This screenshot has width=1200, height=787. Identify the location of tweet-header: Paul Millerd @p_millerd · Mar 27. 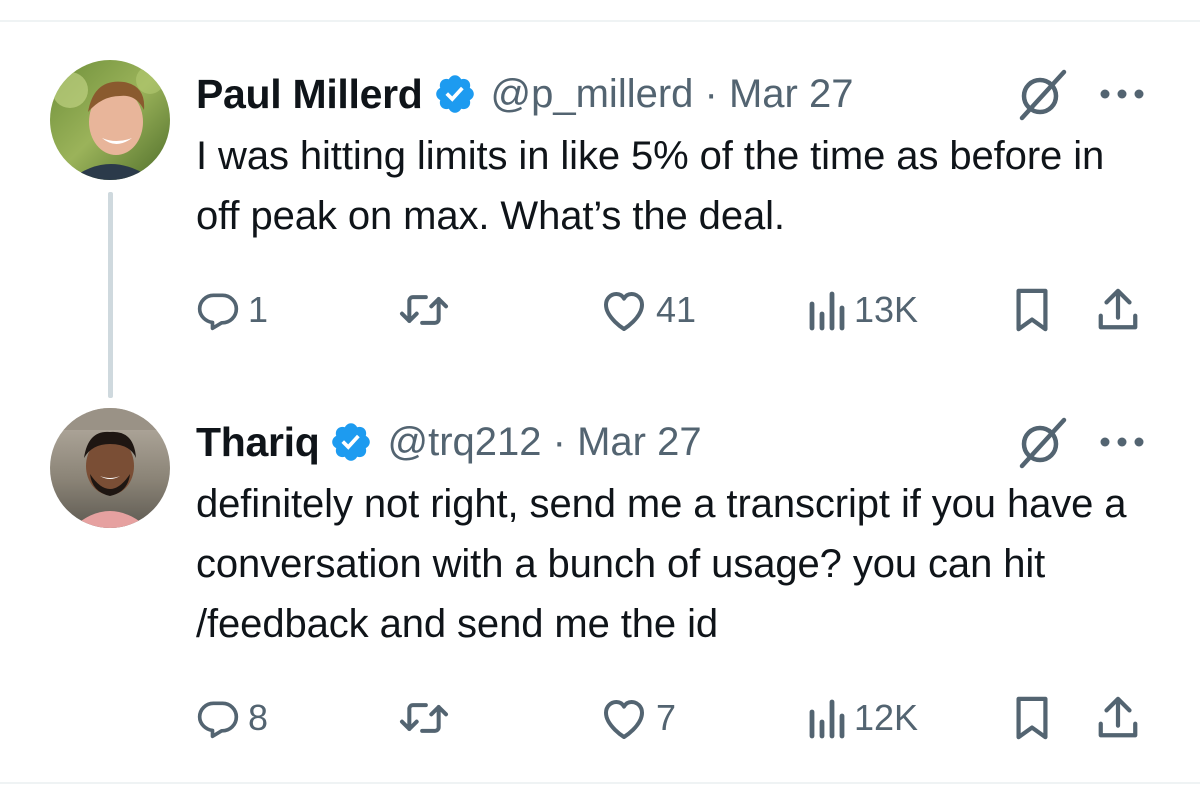
(524, 94).